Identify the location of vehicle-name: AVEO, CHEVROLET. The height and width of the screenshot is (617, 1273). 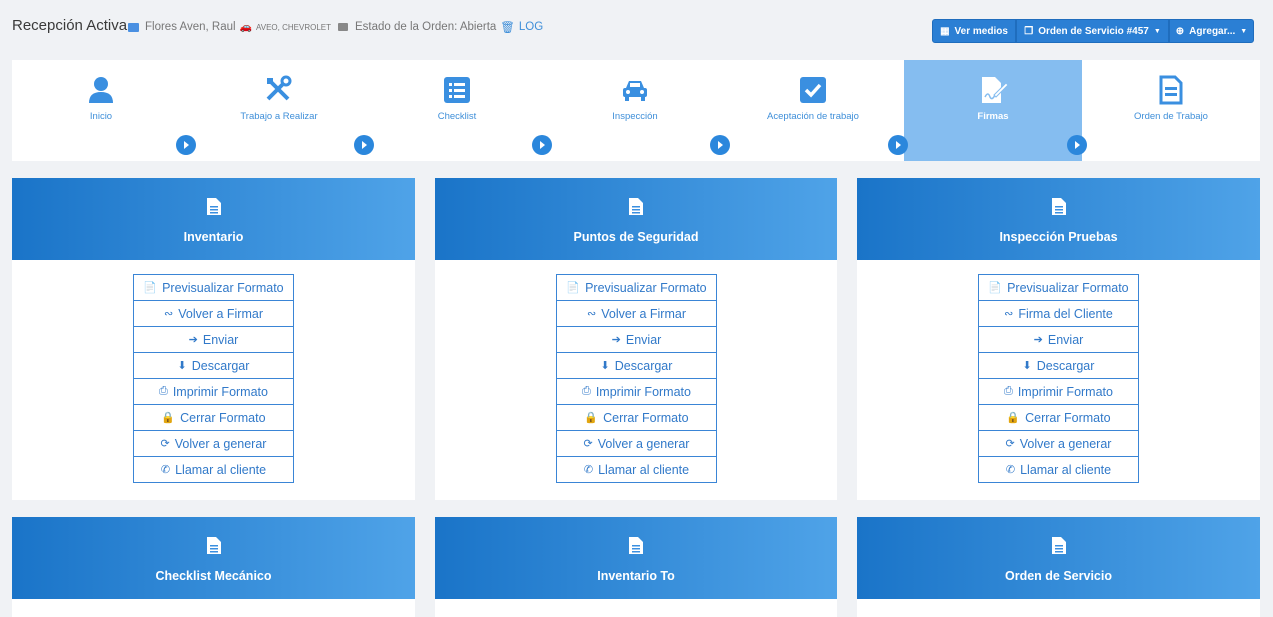
(293, 27).